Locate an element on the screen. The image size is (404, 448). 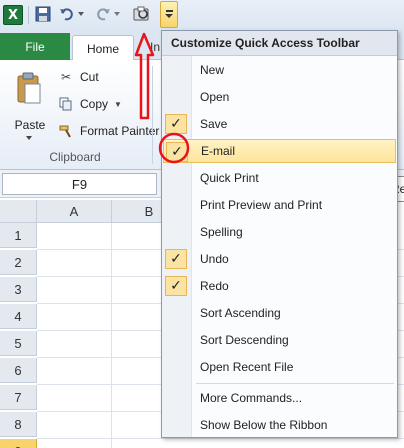
format-painter-label: Format Painter is located at coordinates (120, 131).